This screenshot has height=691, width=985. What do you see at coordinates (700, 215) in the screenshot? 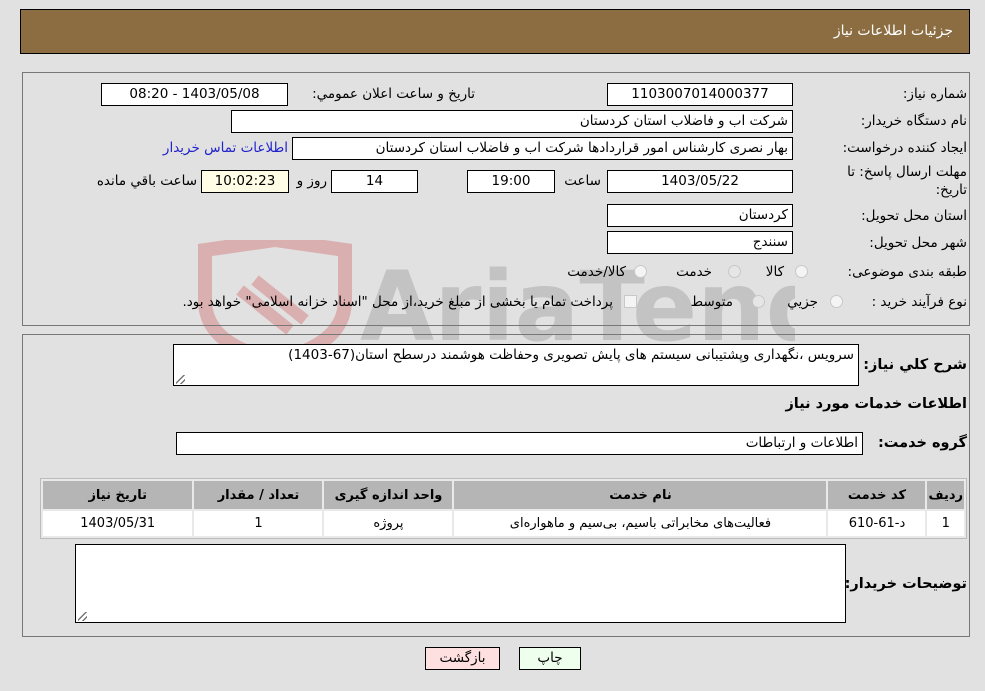
I see `province-field: کردستان` at bounding box center [700, 215].